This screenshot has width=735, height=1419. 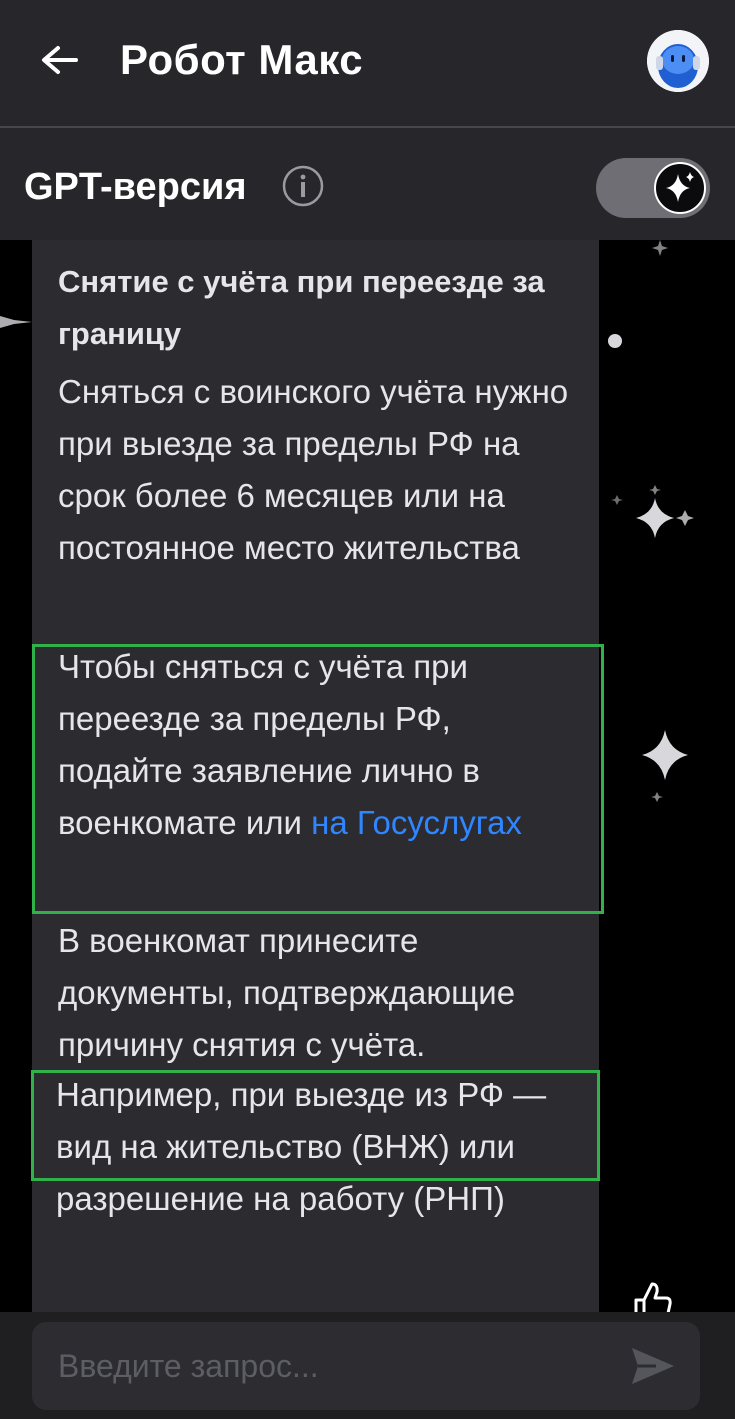 I want to click on send-icon, so click(x=653, y=1366).